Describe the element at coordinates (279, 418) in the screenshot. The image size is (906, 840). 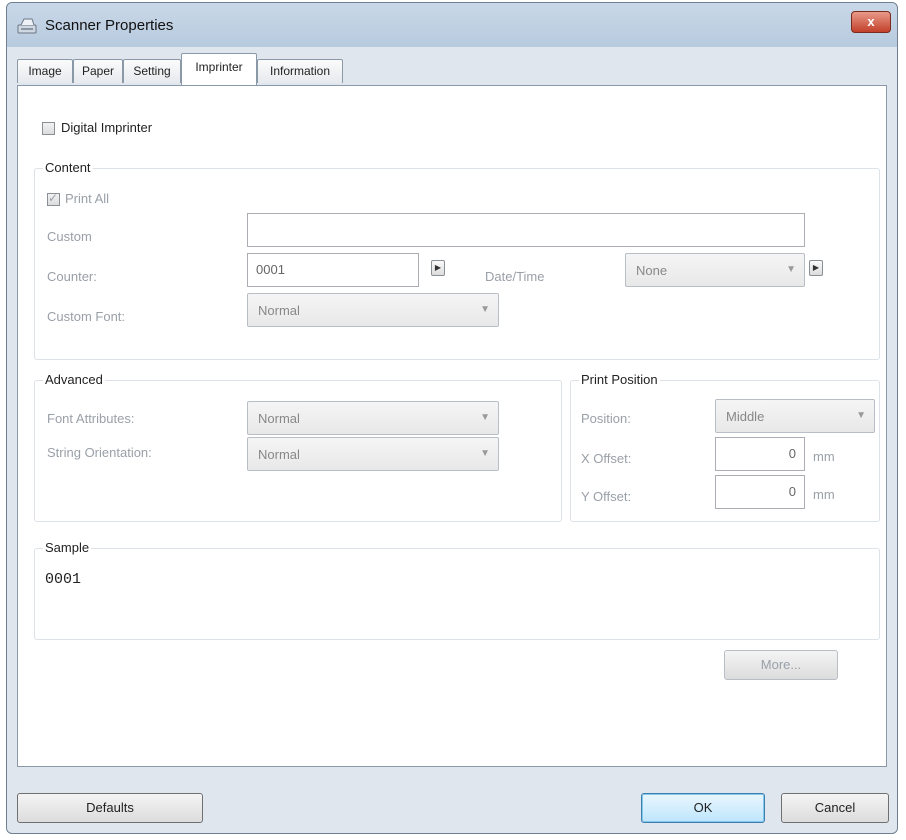
I see `font-attributes-value: Normal` at that location.